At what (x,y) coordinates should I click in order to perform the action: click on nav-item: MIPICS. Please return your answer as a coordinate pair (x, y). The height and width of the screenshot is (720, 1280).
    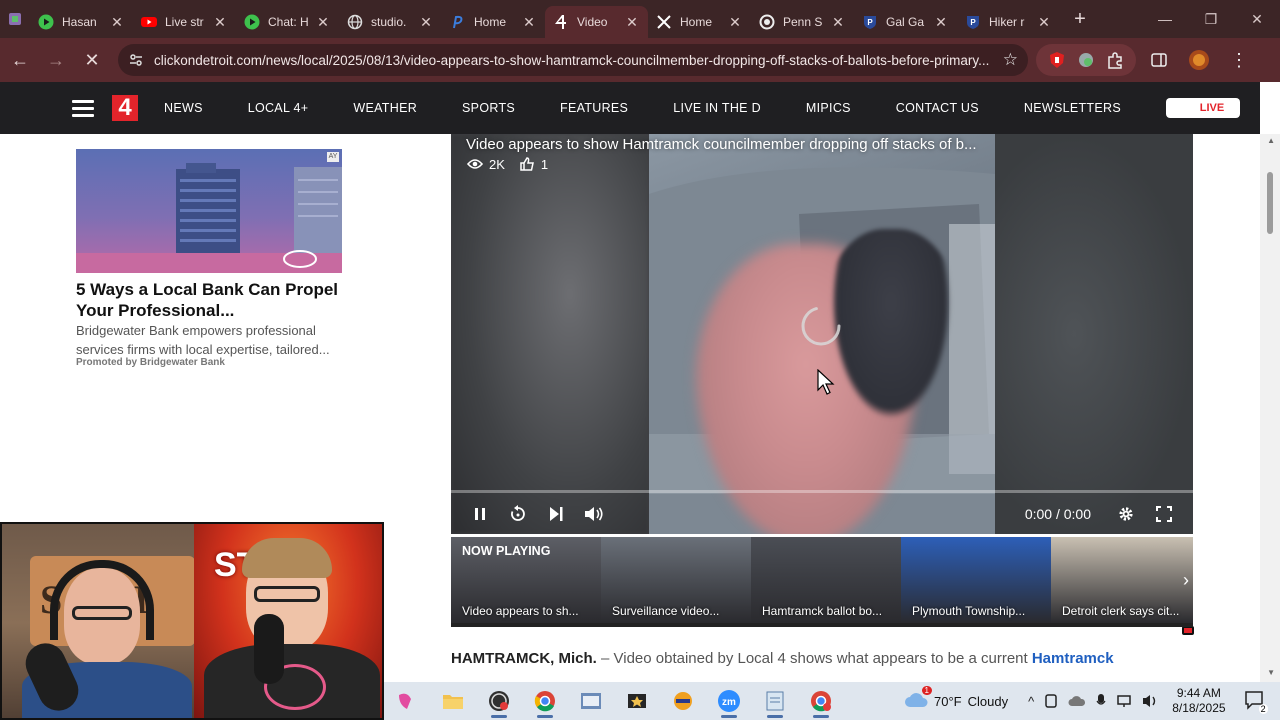
    Looking at the image, I should click on (828, 108).